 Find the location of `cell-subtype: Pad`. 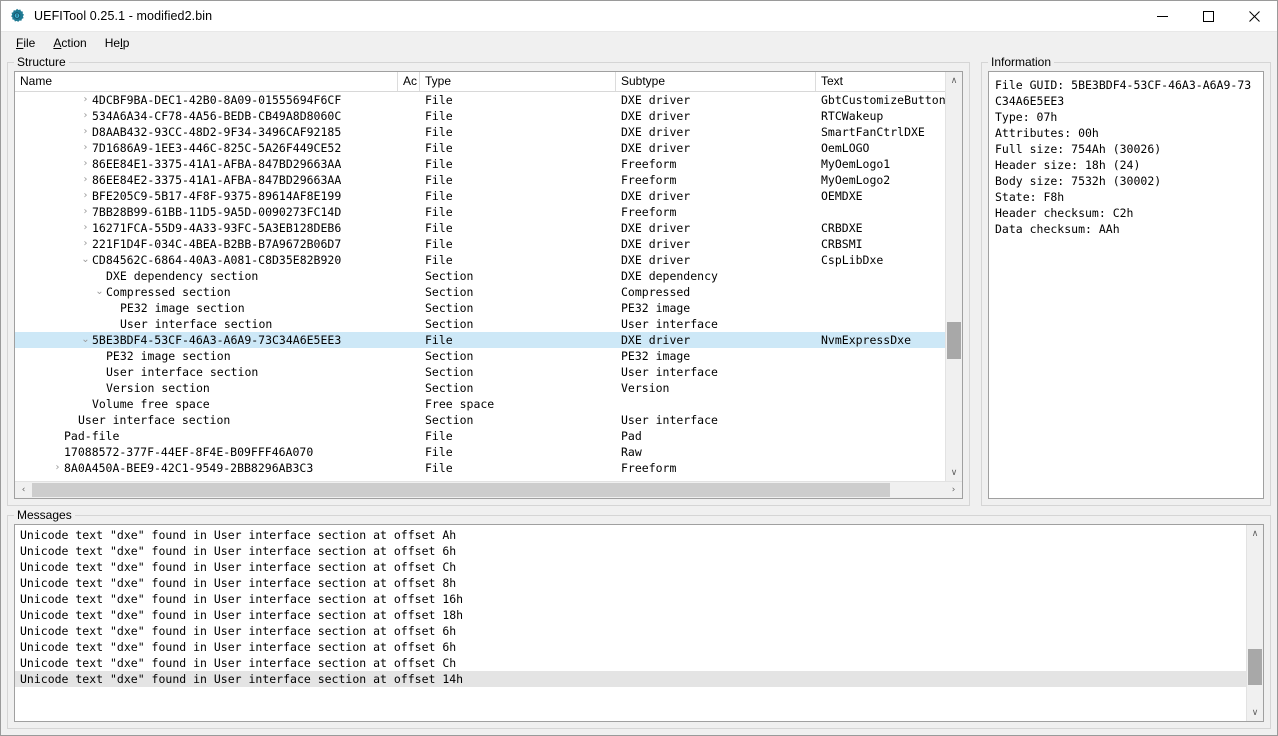

cell-subtype: Pad is located at coordinates (631, 436).